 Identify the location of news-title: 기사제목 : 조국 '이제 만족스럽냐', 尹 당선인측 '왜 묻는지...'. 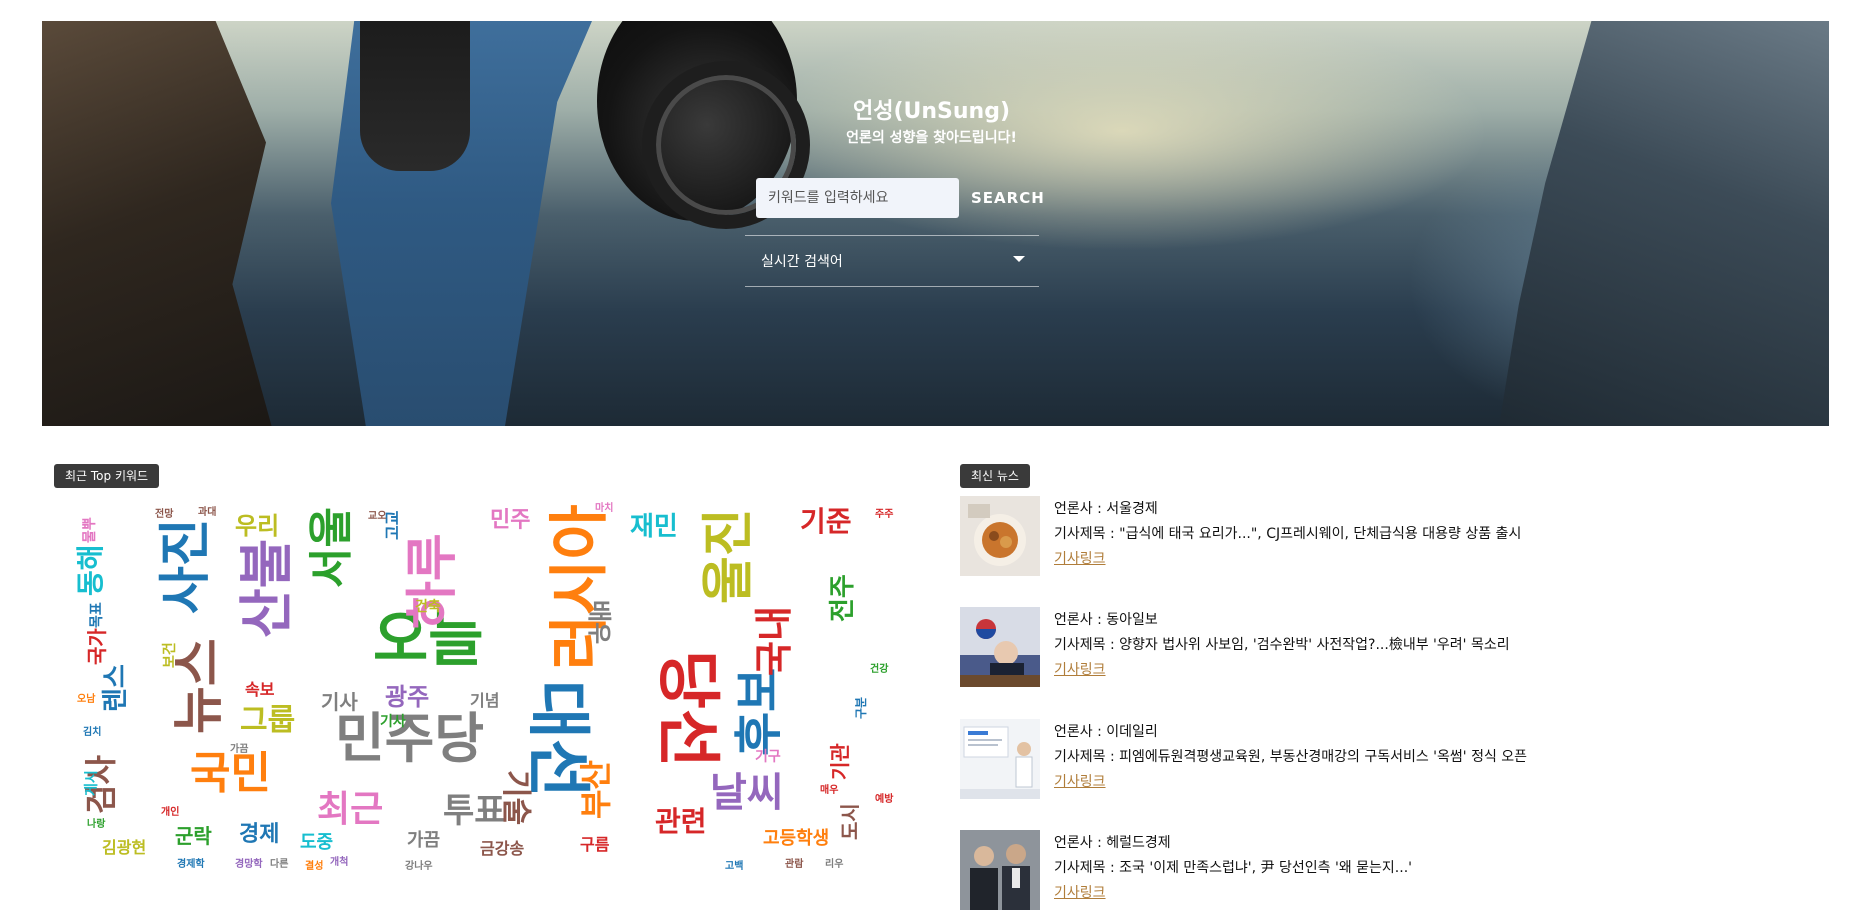
(1233, 868).